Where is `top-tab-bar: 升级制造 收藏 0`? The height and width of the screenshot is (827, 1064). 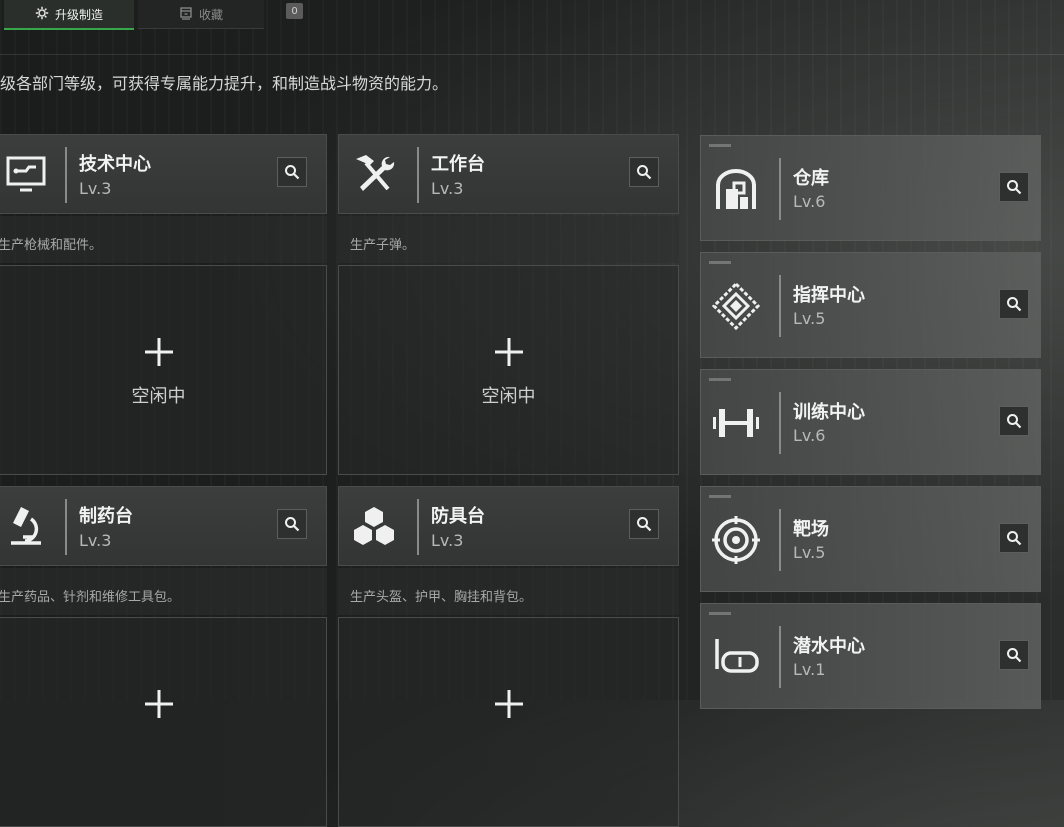 top-tab-bar: 升级制造 收藏 0 is located at coordinates (532, 15).